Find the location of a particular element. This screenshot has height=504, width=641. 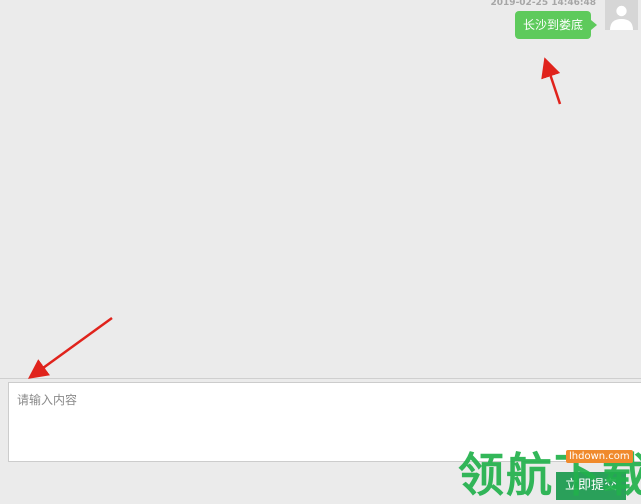

user-avatar is located at coordinates (621, 15).